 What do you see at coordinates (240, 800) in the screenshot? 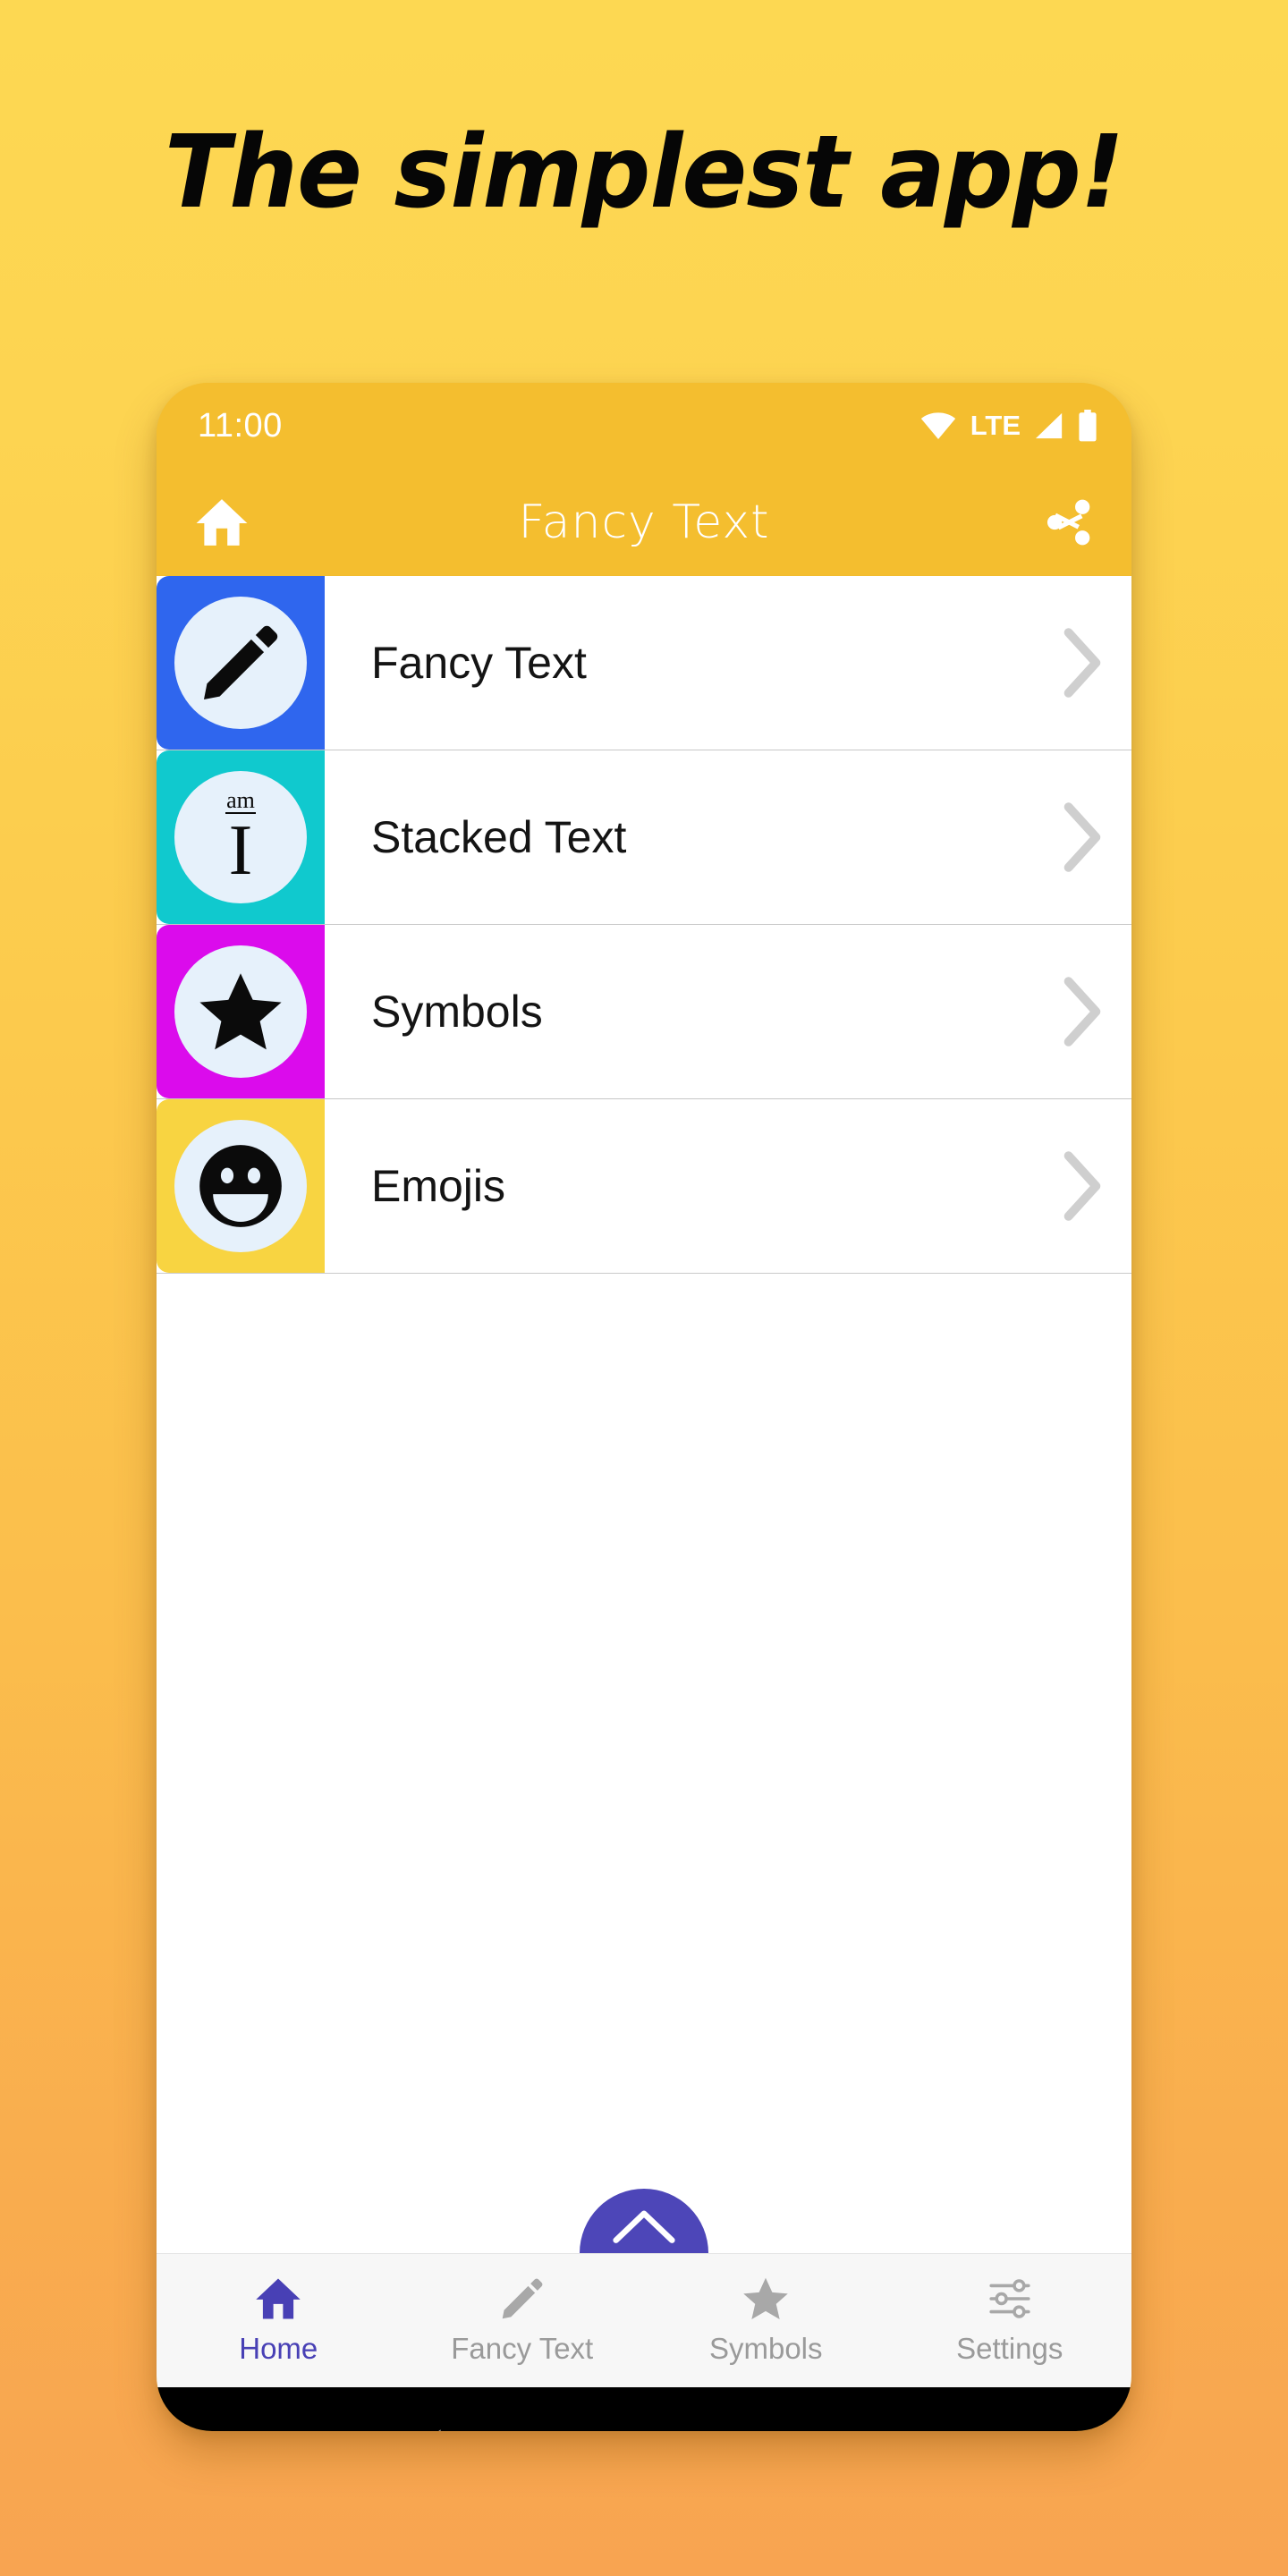
I see `stacked-text-top: am` at bounding box center [240, 800].